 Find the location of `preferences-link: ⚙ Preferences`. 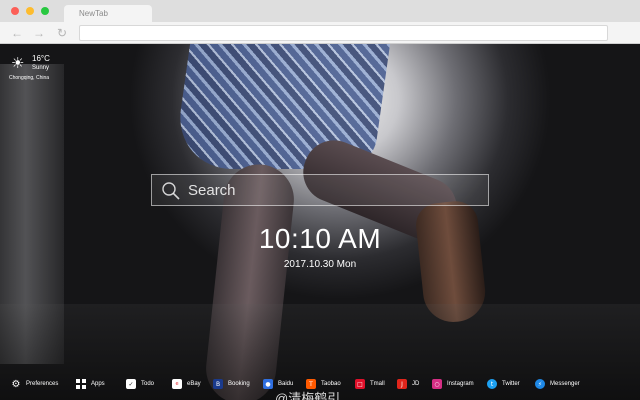

preferences-link: ⚙ Preferences is located at coordinates (35, 384).